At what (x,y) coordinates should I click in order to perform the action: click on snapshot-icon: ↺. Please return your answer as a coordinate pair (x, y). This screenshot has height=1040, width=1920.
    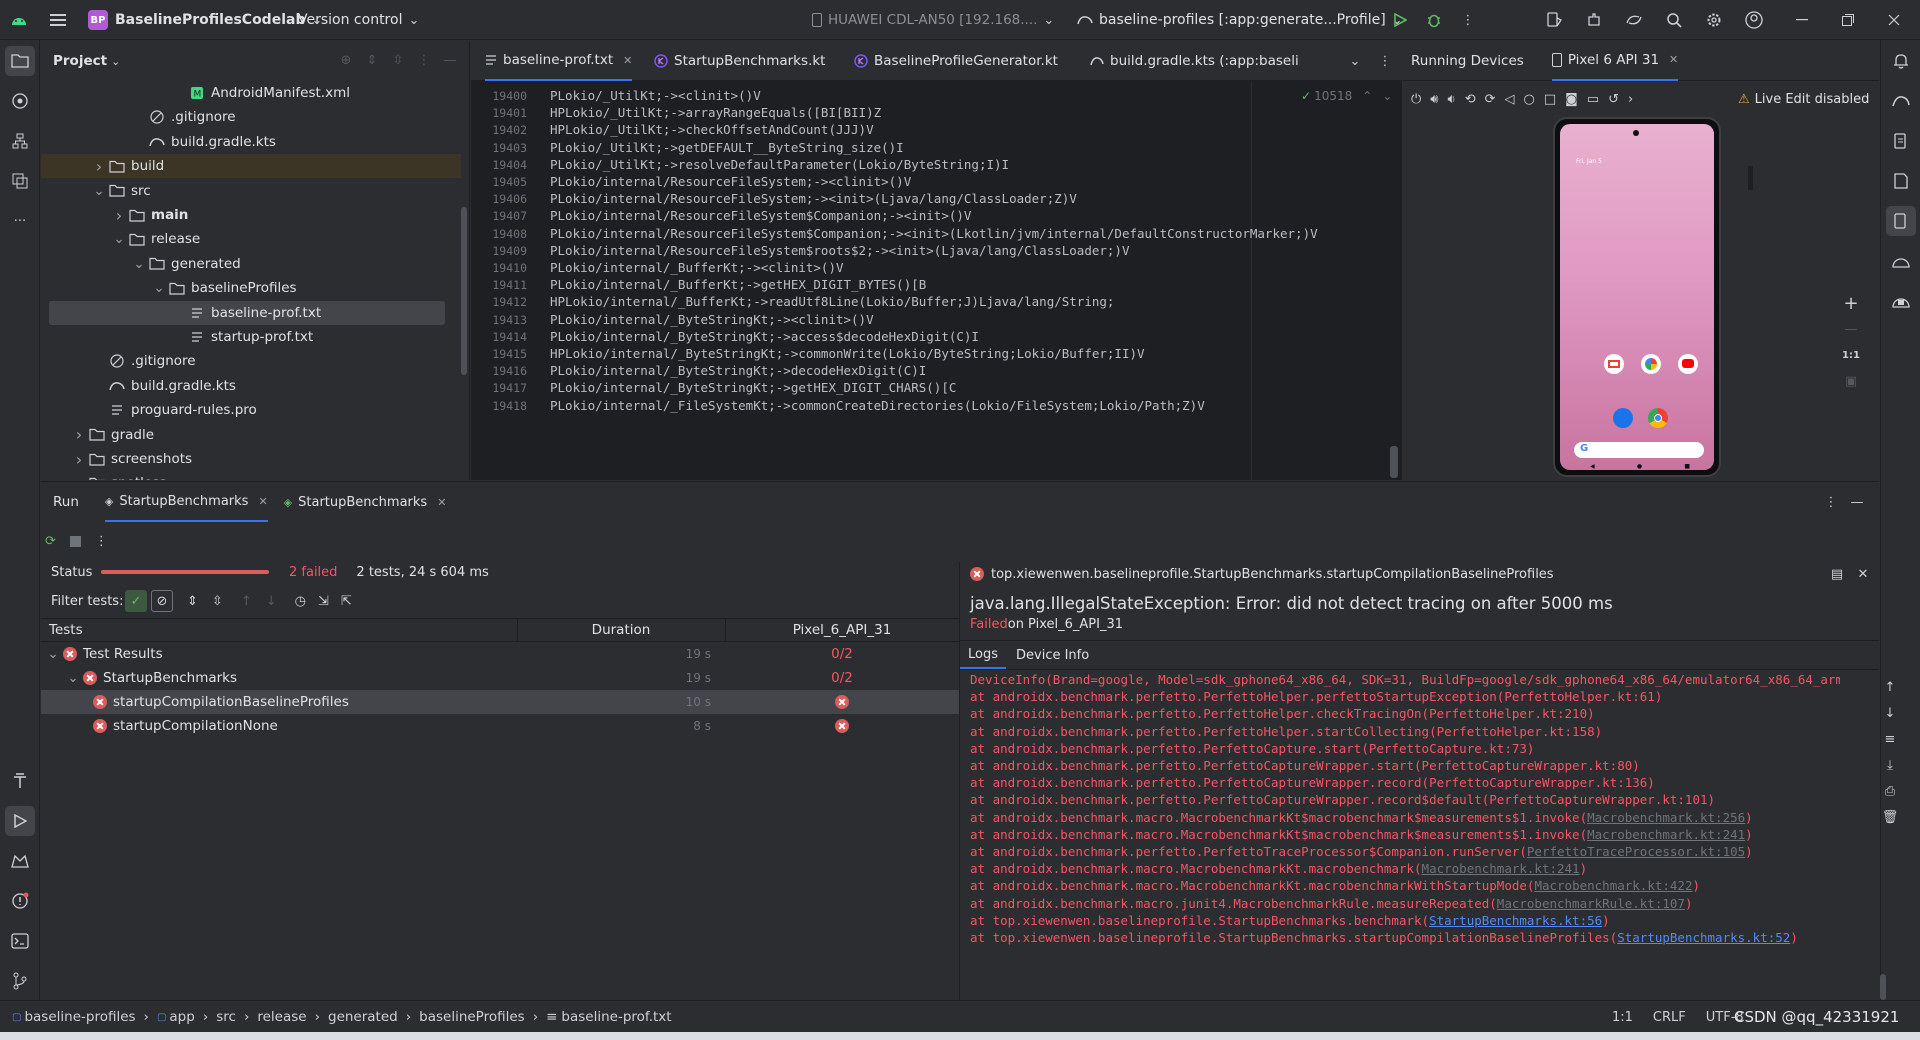
    Looking at the image, I should click on (1613, 99).